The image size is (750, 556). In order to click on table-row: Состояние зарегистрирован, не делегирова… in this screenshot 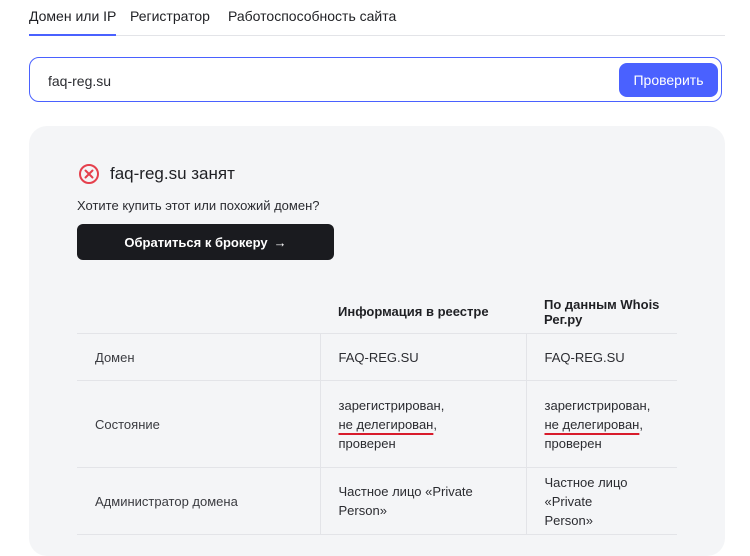, I will do `click(377, 424)`.